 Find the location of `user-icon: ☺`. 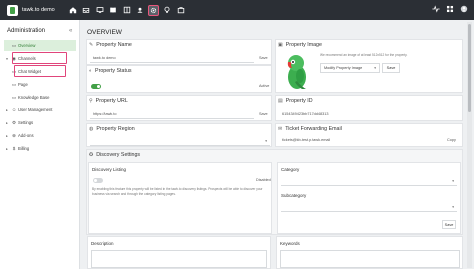

user-icon: ☺ is located at coordinates (14, 109).